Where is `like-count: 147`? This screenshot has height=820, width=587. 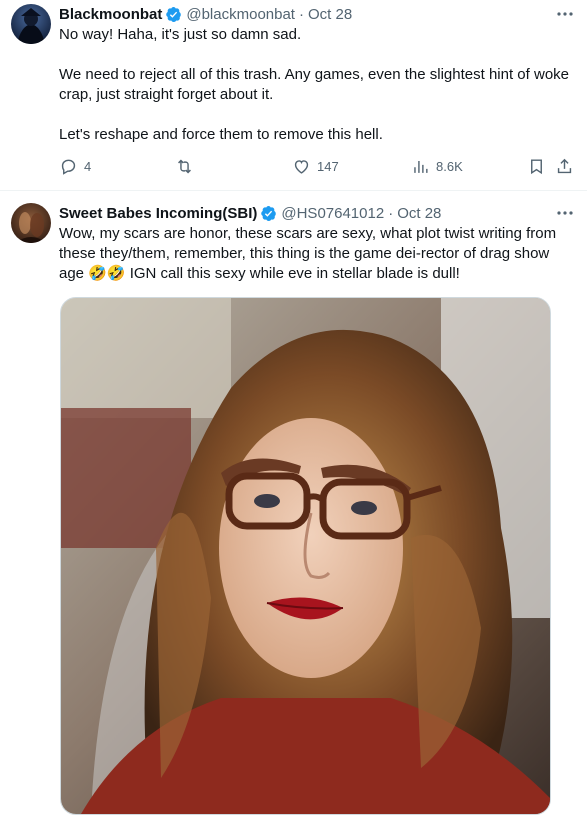 like-count: 147 is located at coordinates (328, 166).